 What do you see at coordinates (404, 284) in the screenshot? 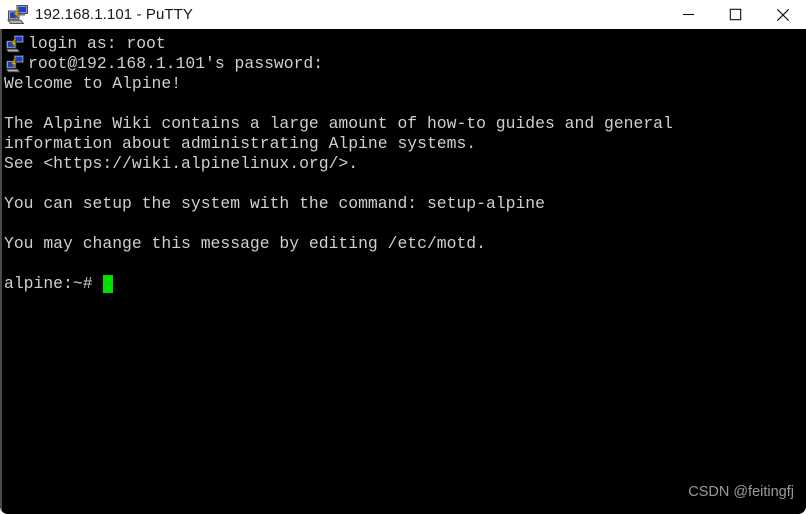
I see `shell-prompt-line: alpine:~#` at bounding box center [404, 284].